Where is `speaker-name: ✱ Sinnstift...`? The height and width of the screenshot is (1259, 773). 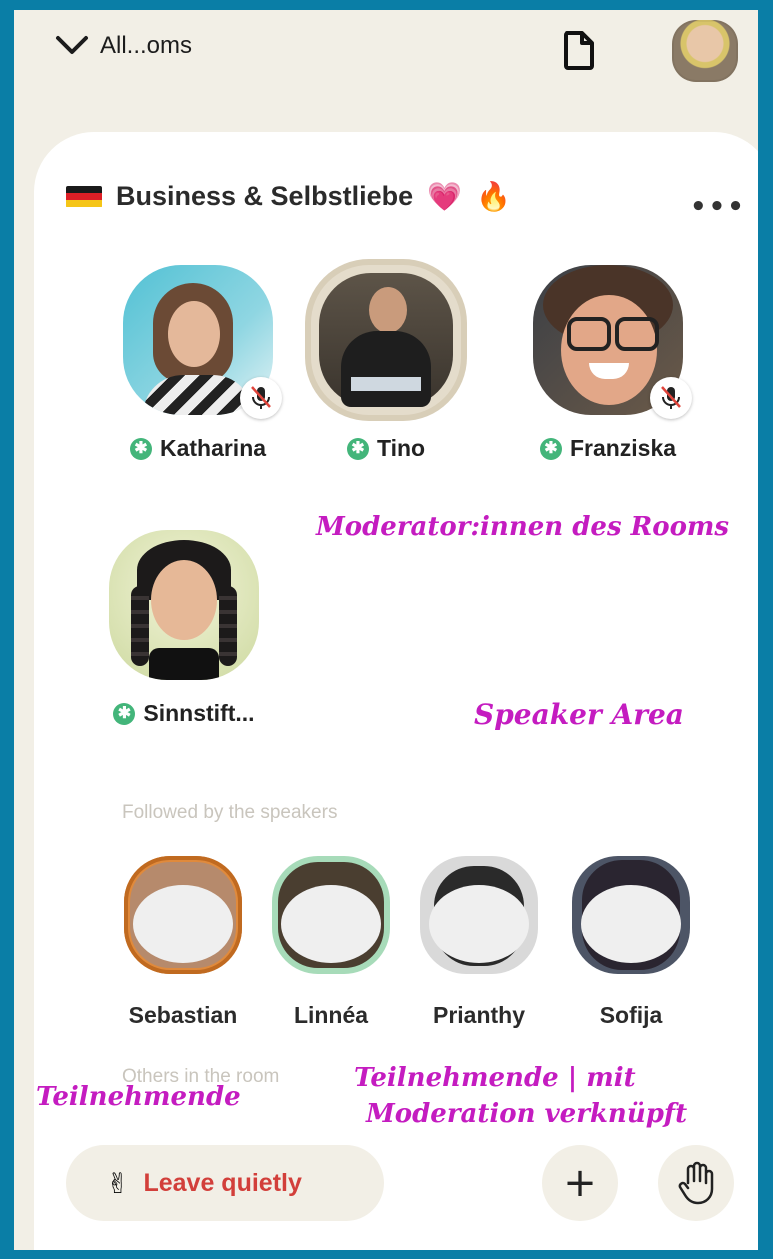
speaker-name: ✱ Sinnstift... is located at coordinates (184, 713).